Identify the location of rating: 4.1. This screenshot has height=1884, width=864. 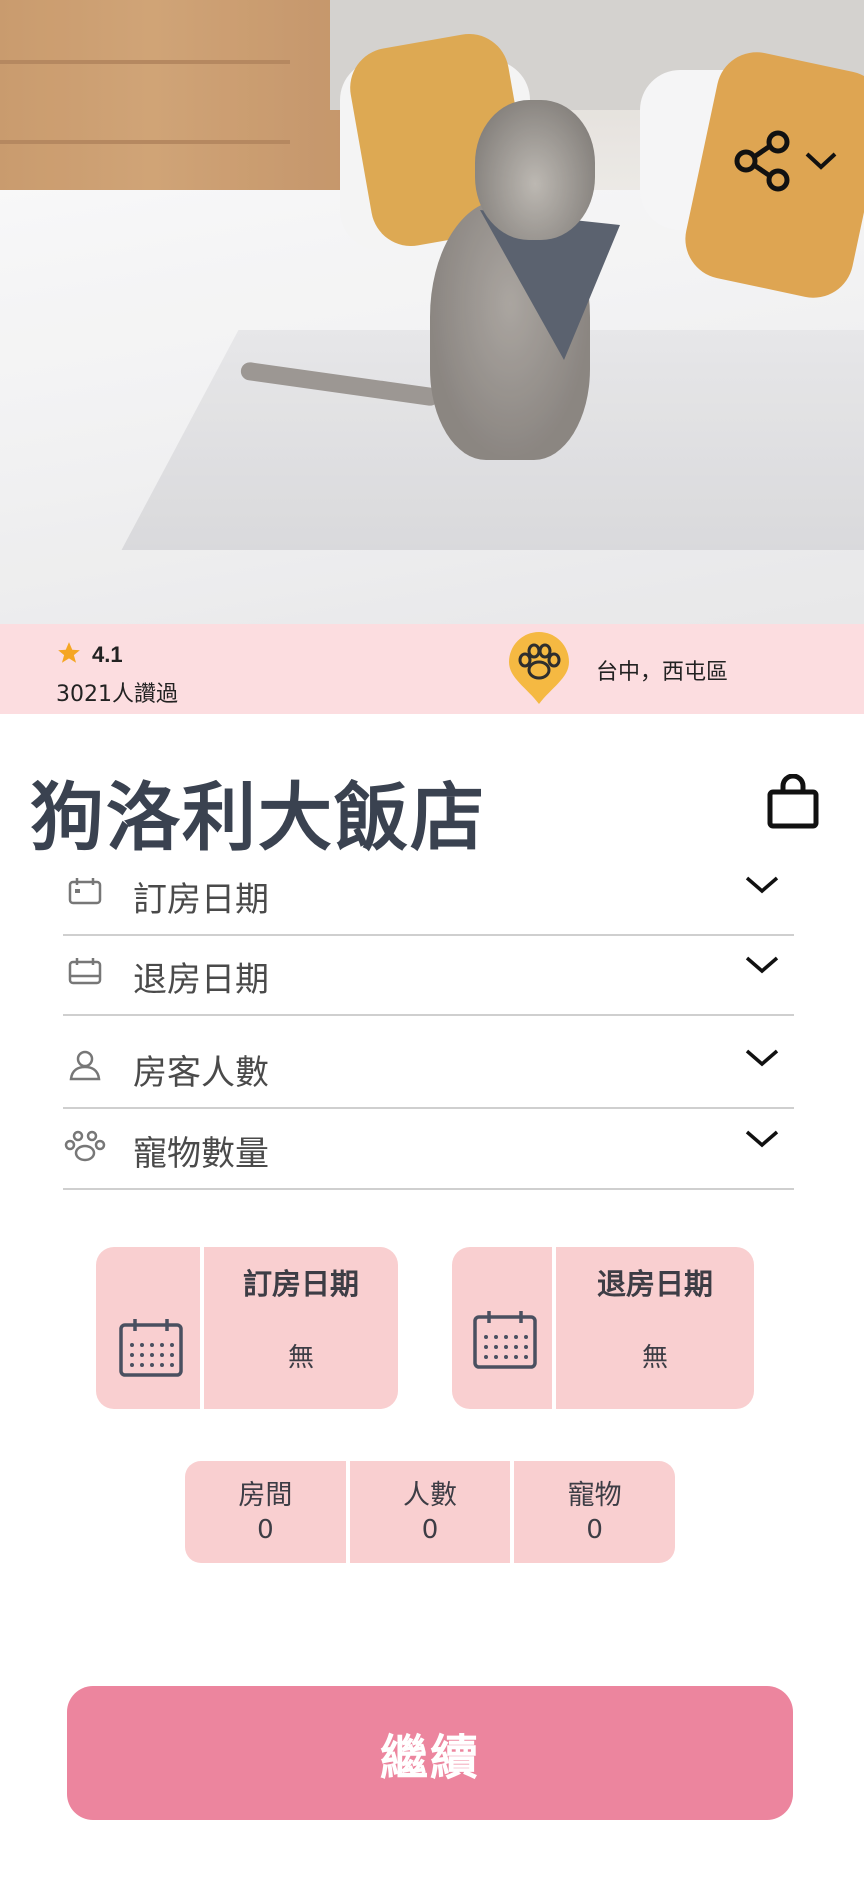
(89, 655).